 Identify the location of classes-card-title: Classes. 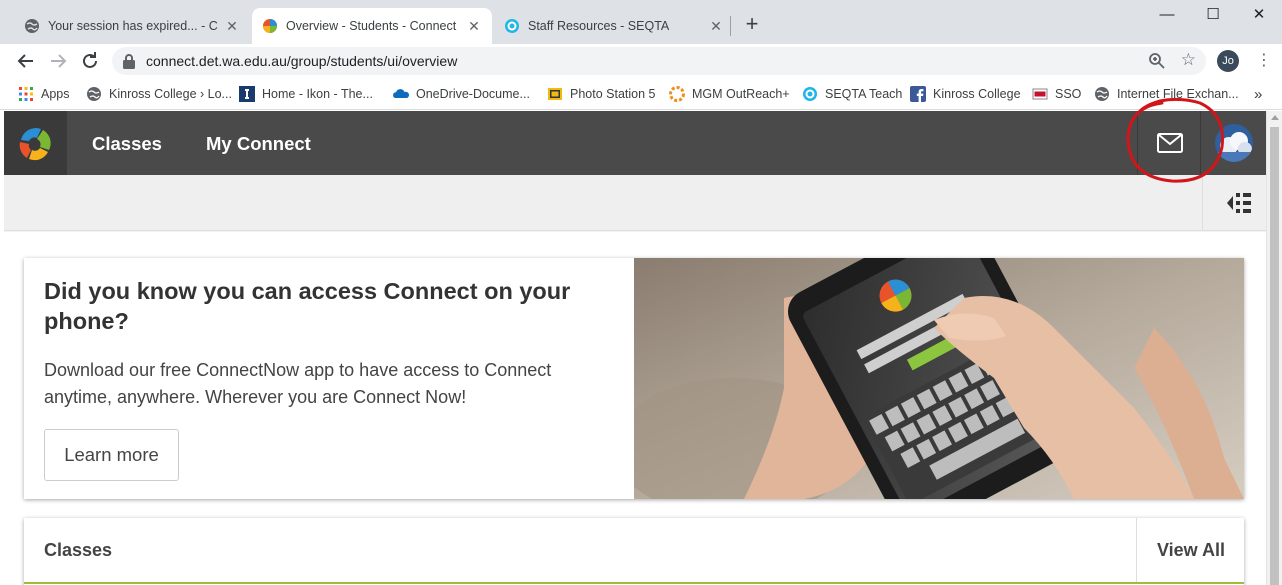
(78, 550).